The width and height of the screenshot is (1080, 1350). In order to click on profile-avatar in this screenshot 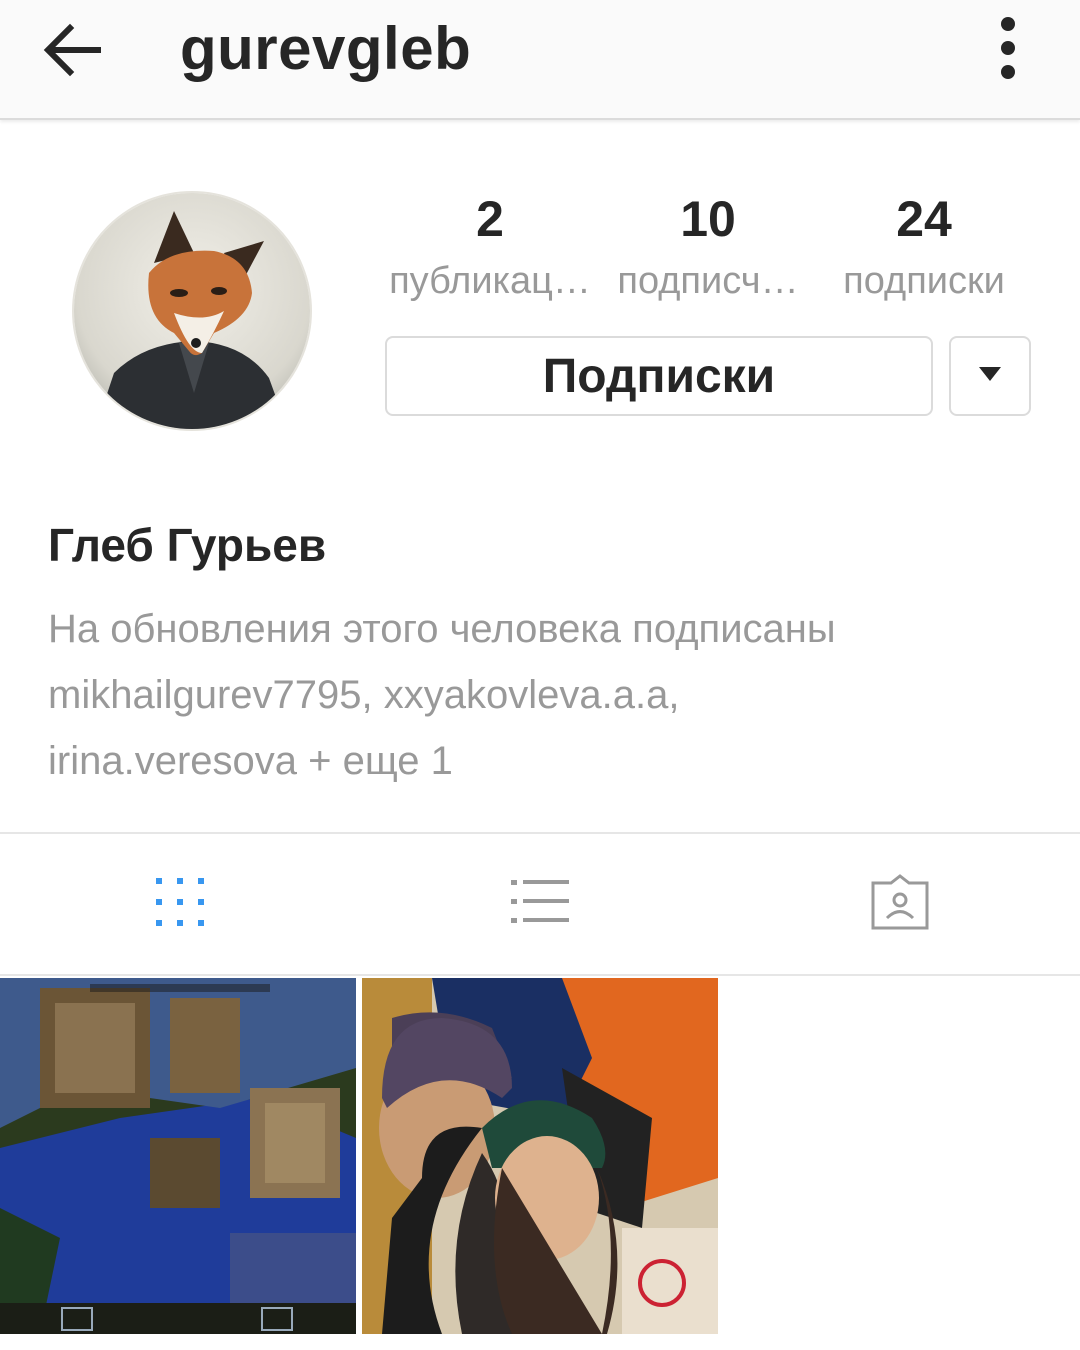, I will do `click(192, 311)`.